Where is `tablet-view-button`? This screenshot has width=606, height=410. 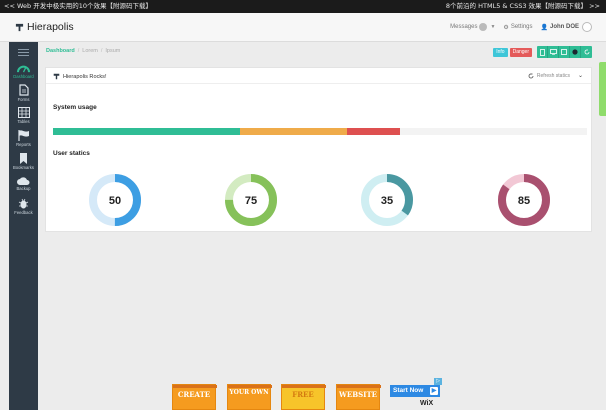 tablet-view-button is located at coordinates (564, 52).